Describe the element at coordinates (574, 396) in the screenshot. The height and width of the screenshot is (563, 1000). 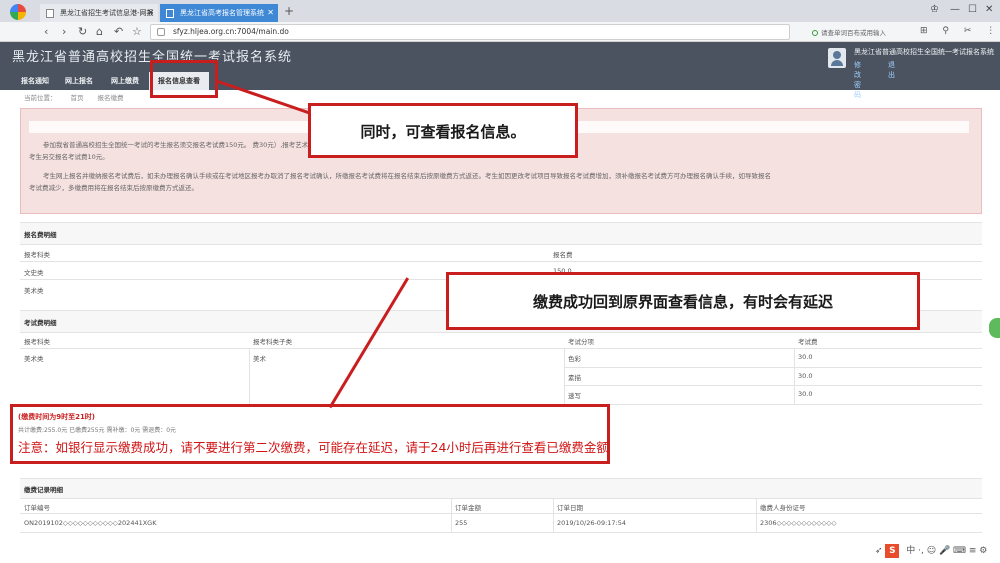
I see `exam-row-item: 速写` at that location.